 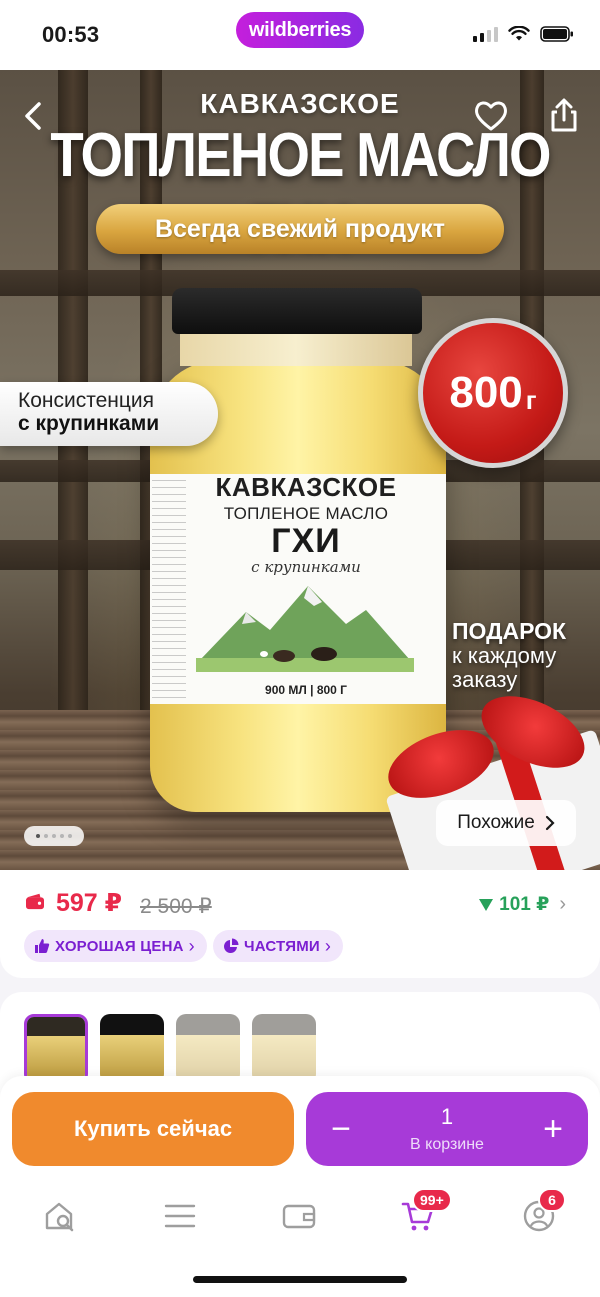 I want to click on cashback-info: 101 ₽ ›, so click(x=522, y=904).